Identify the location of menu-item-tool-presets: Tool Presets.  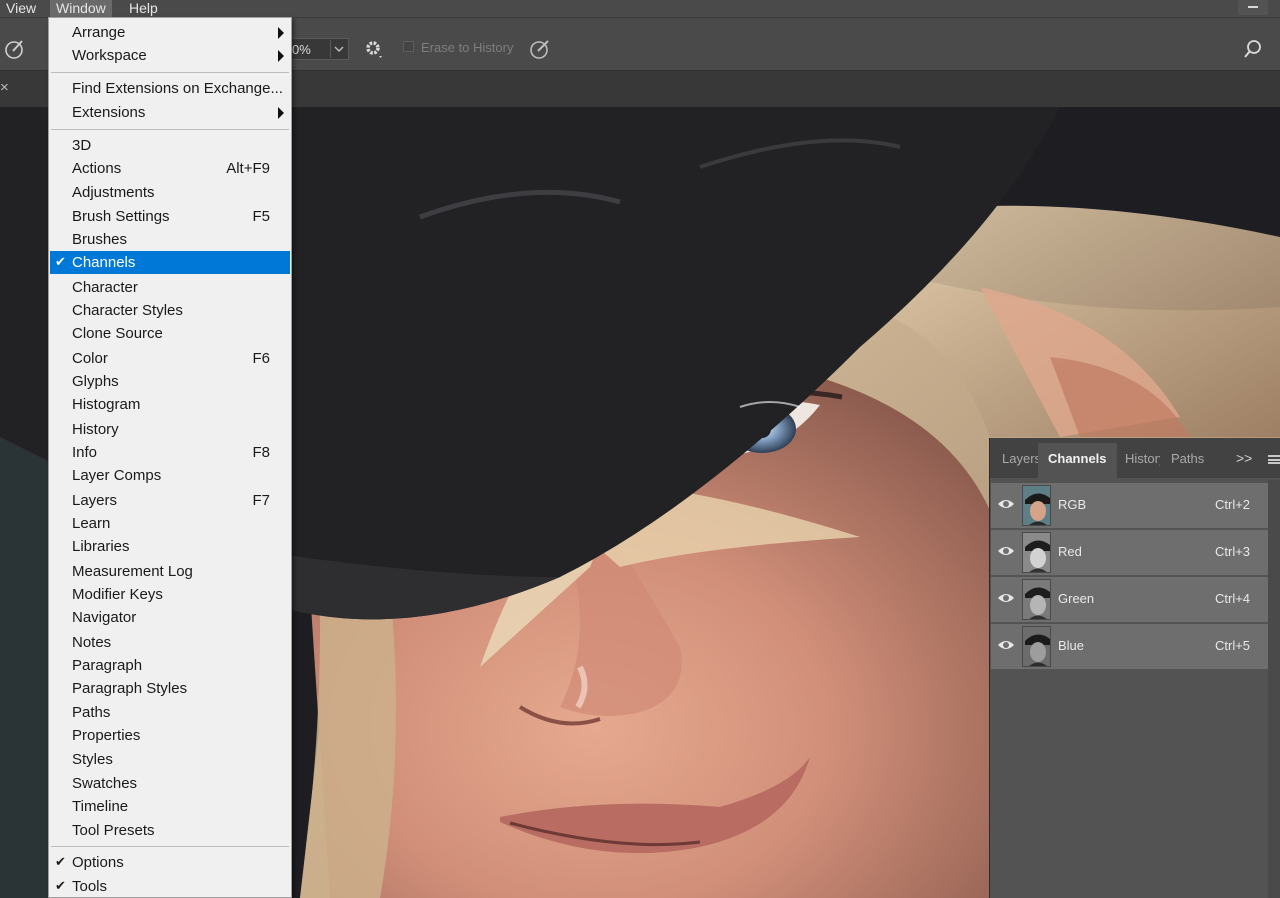
(170, 830).